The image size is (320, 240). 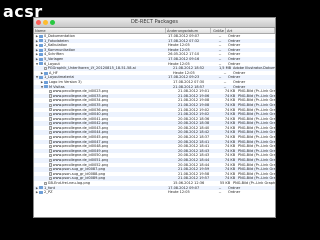 What do you see at coordinates (250, 30) in the screenshot?
I see `column-header-kind: Art` at bounding box center [250, 30].